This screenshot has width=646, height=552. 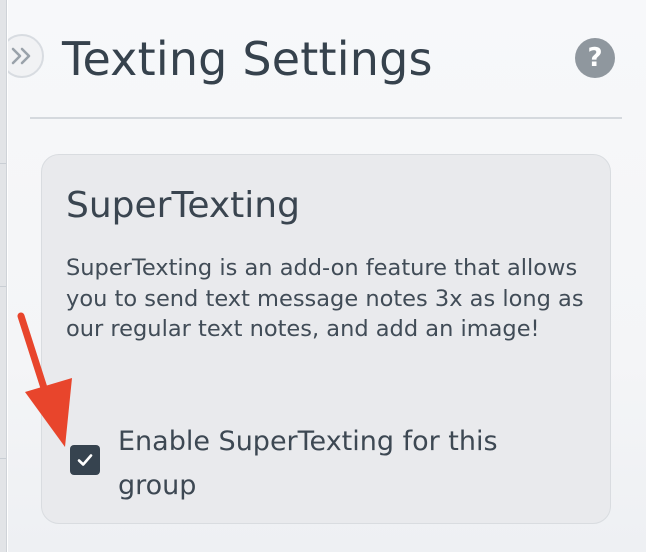 I want to click on header-divider, so click(x=326, y=118).